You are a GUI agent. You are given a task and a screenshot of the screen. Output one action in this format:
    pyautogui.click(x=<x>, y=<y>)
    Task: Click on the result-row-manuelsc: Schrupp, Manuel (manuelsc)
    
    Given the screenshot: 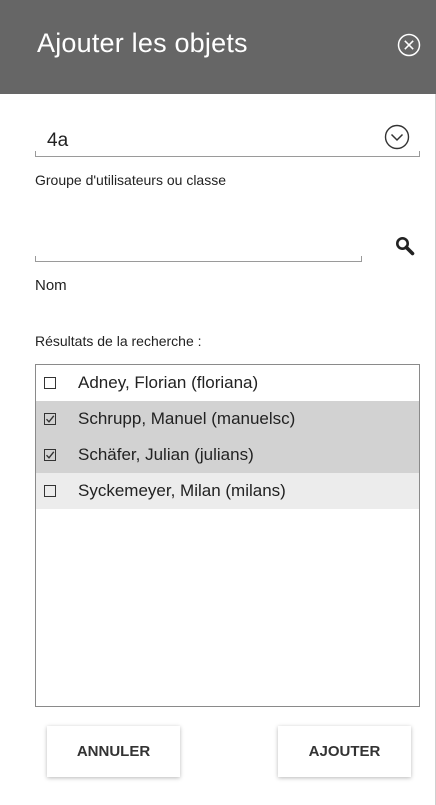 What is the action you would take?
    pyautogui.click(x=227, y=419)
    